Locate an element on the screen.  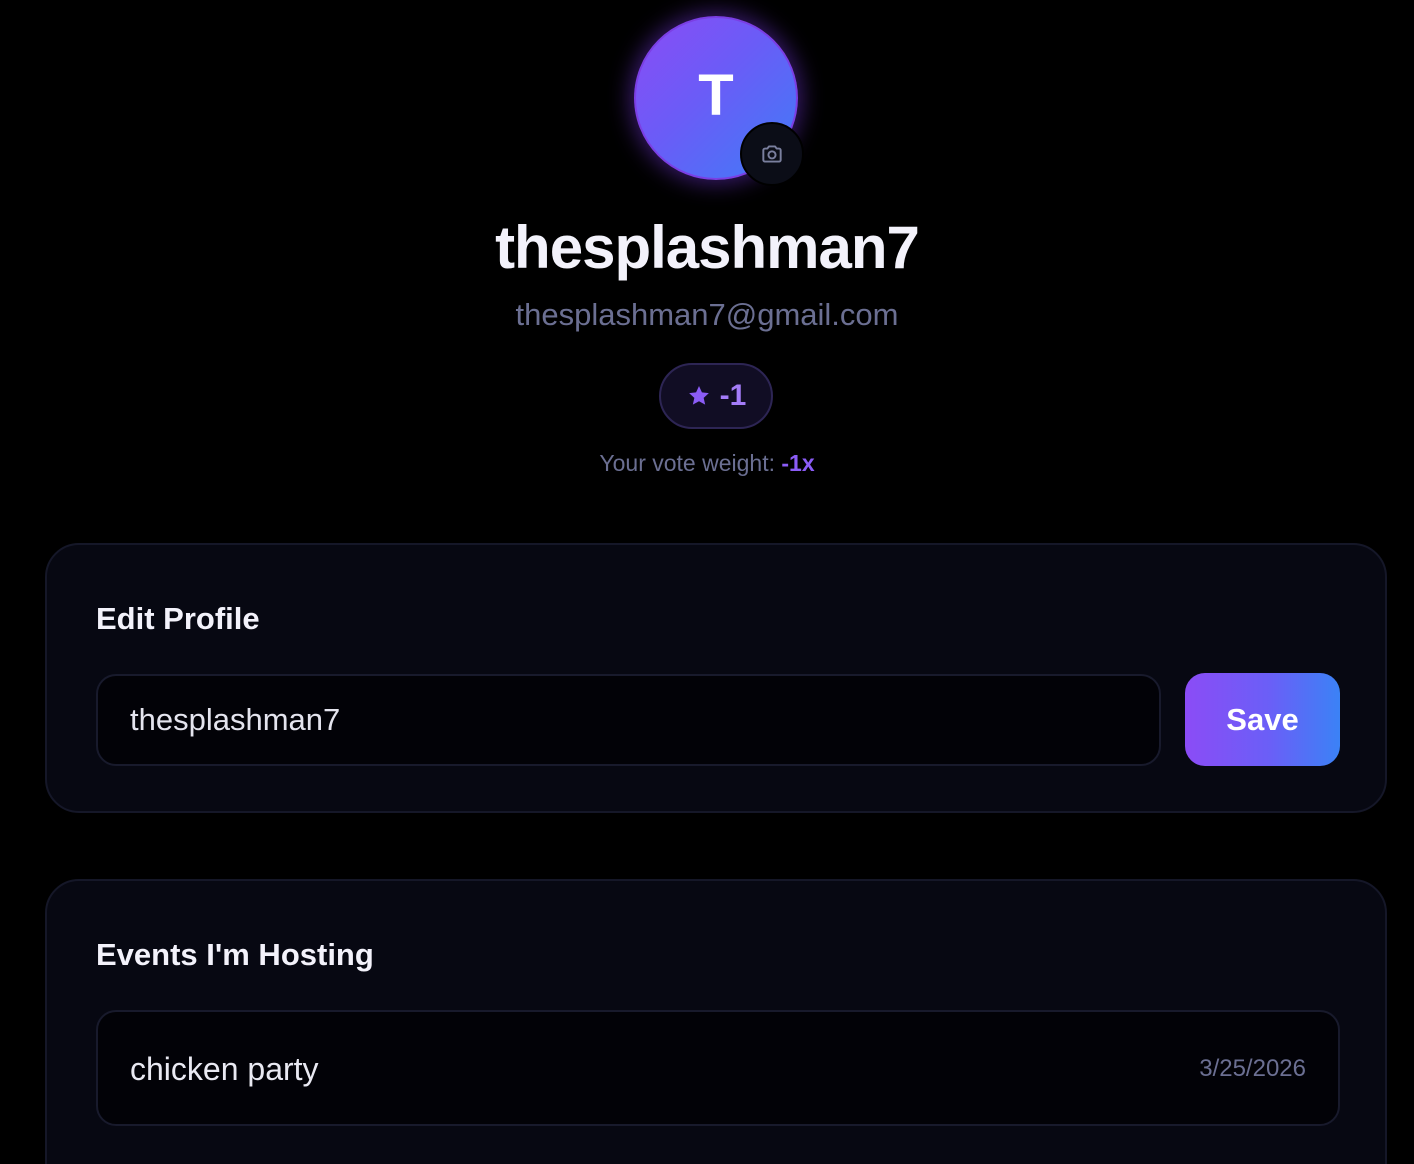
reputation-value: -1 is located at coordinates (733, 395).